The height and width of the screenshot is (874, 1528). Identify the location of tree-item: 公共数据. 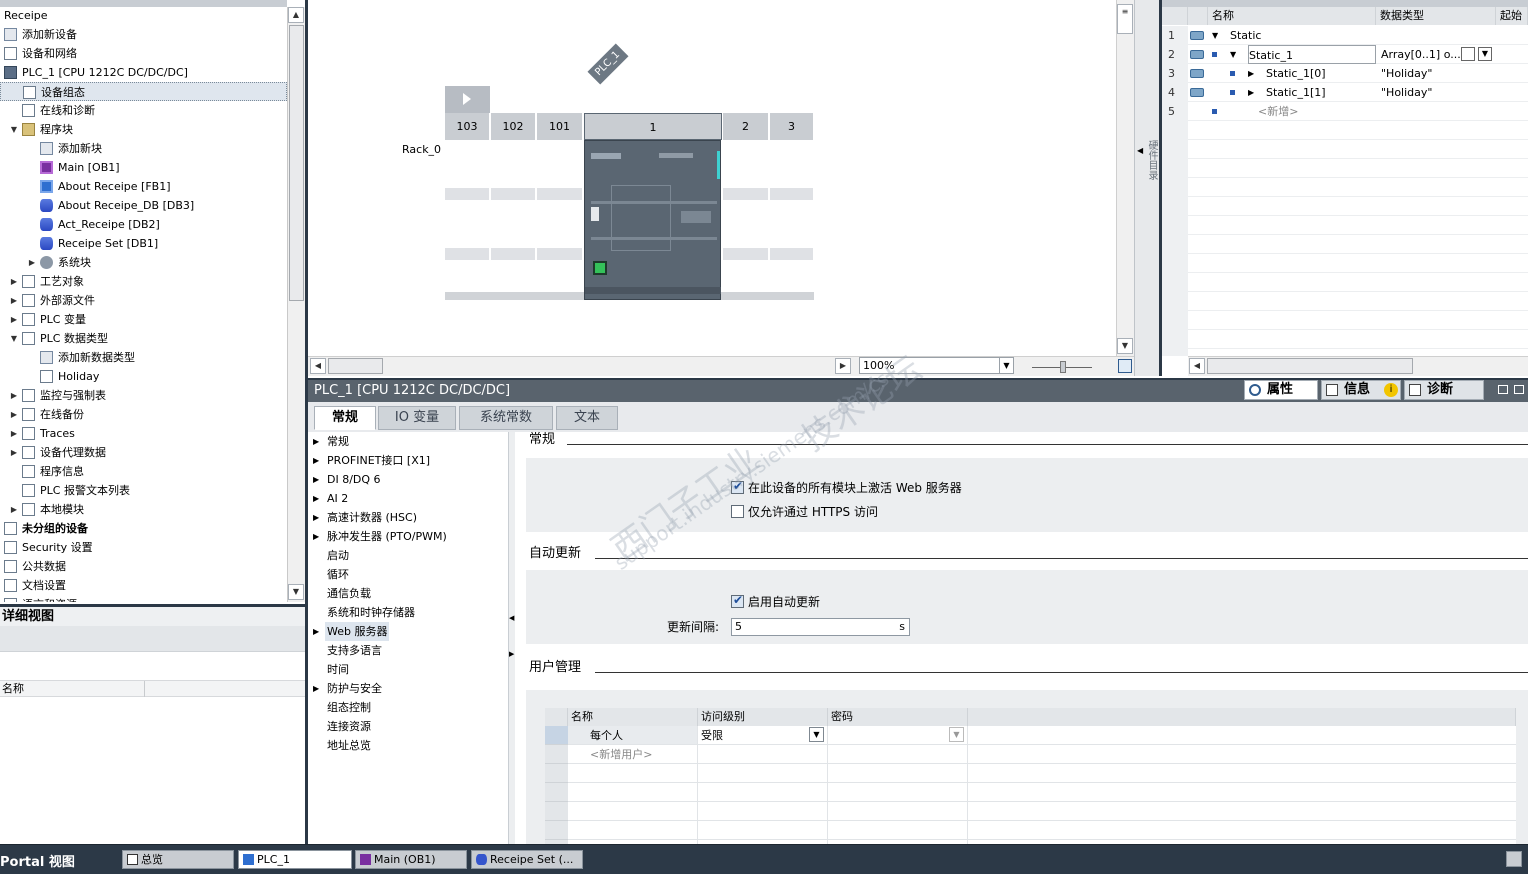
(143, 566).